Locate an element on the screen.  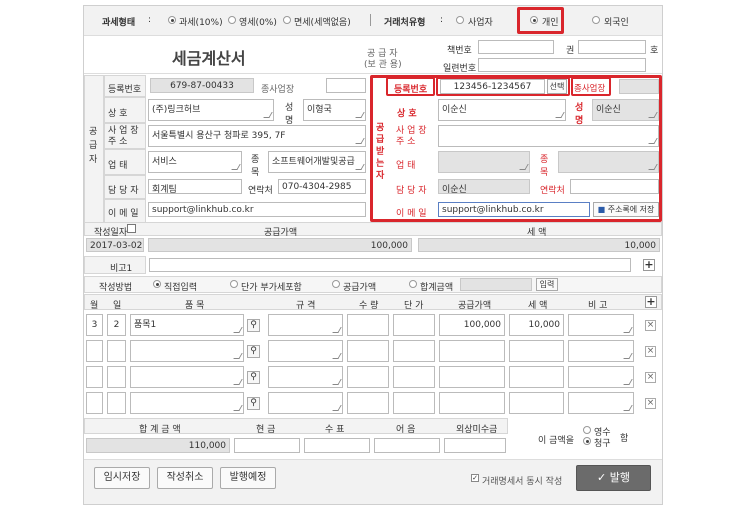
radio-tax-exempt is located at coordinates (287, 20).